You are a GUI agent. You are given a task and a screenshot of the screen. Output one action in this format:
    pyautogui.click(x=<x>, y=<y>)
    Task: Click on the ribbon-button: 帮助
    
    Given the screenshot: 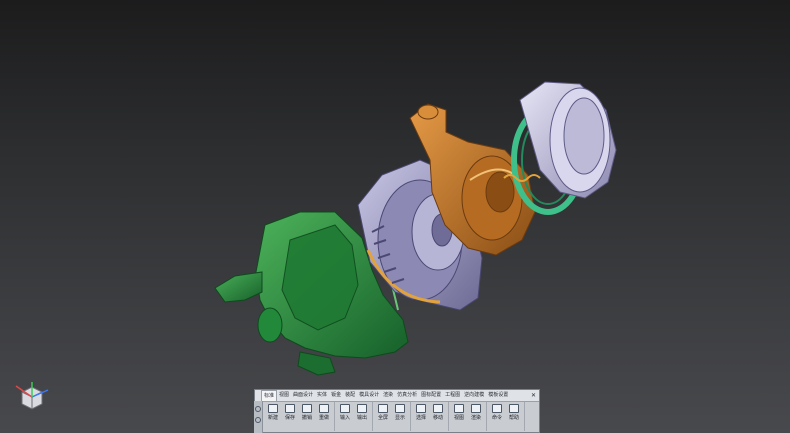 What is the action you would take?
    pyautogui.click(x=514, y=412)
    